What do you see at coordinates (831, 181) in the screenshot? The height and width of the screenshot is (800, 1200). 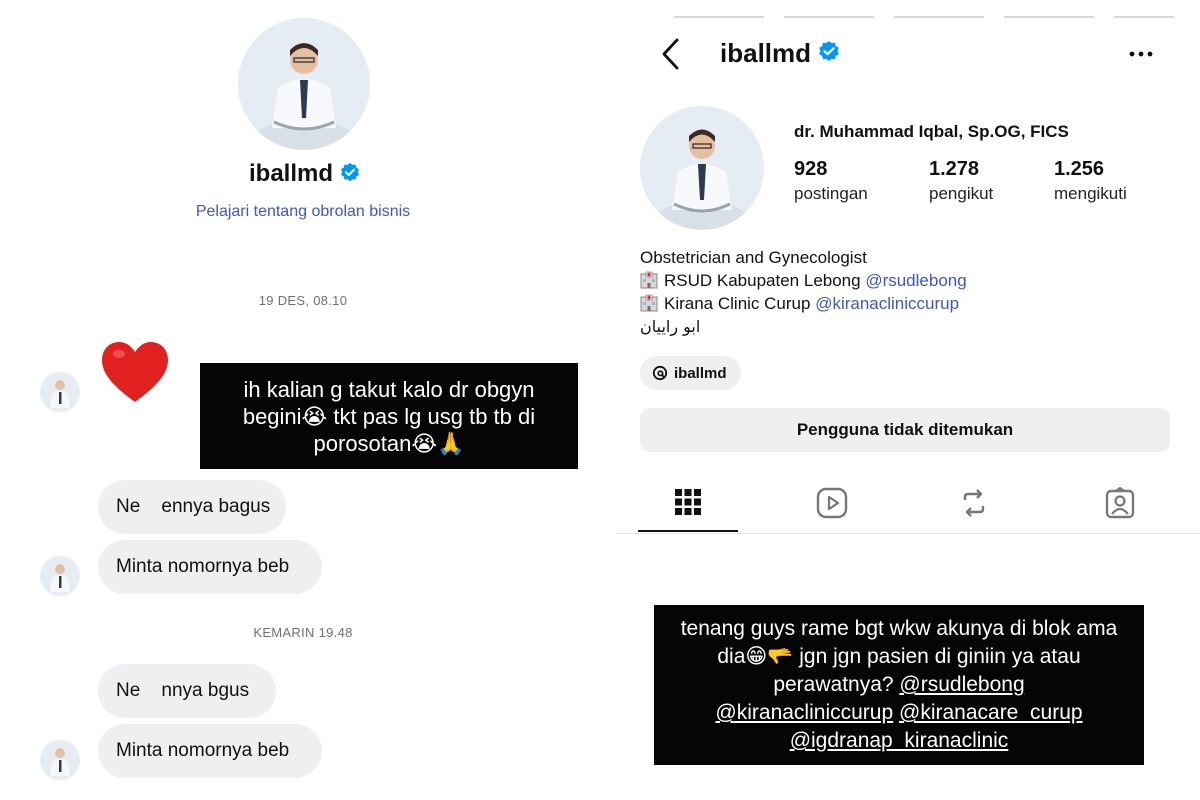 I see `stat-posts: 928 postingan` at bounding box center [831, 181].